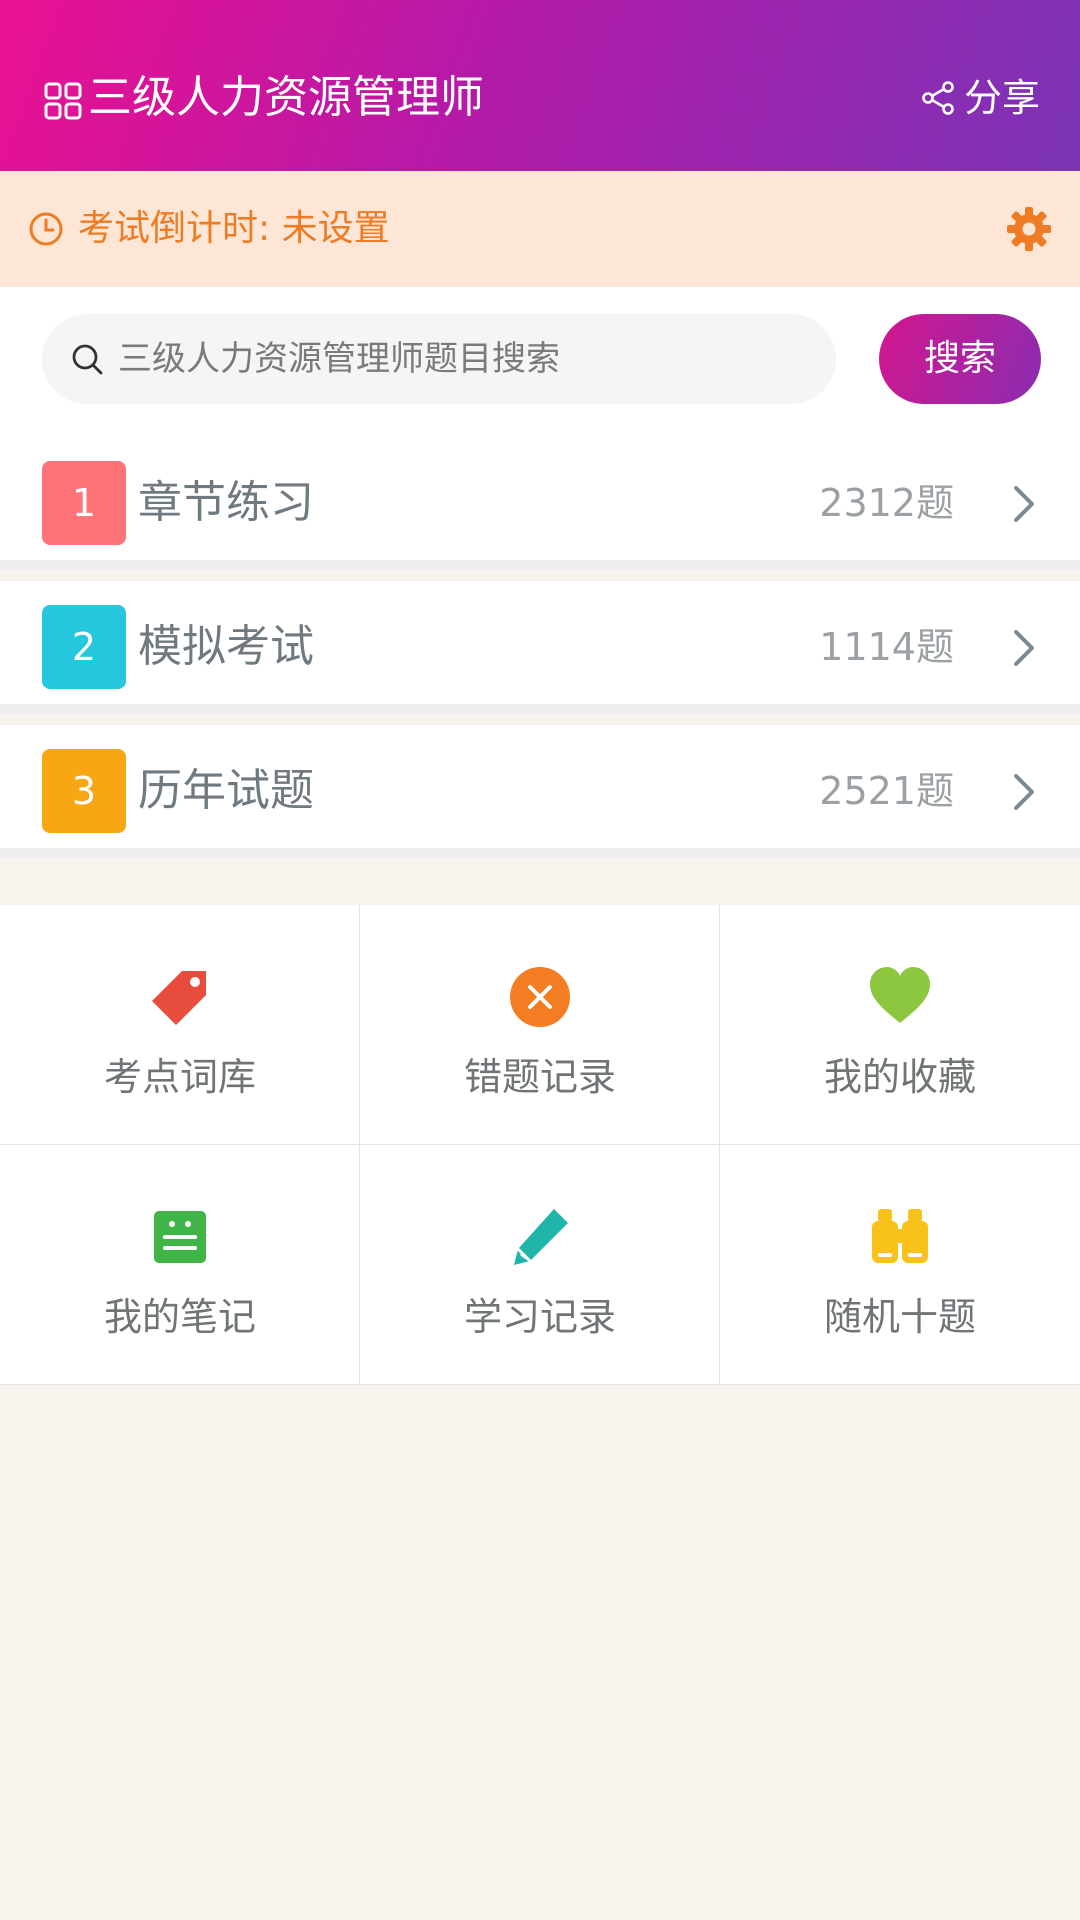 The height and width of the screenshot is (1920, 1080). Describe the element at coordinates (84, 791) in the screenshot. I see `list-item-number: 3` at that location.